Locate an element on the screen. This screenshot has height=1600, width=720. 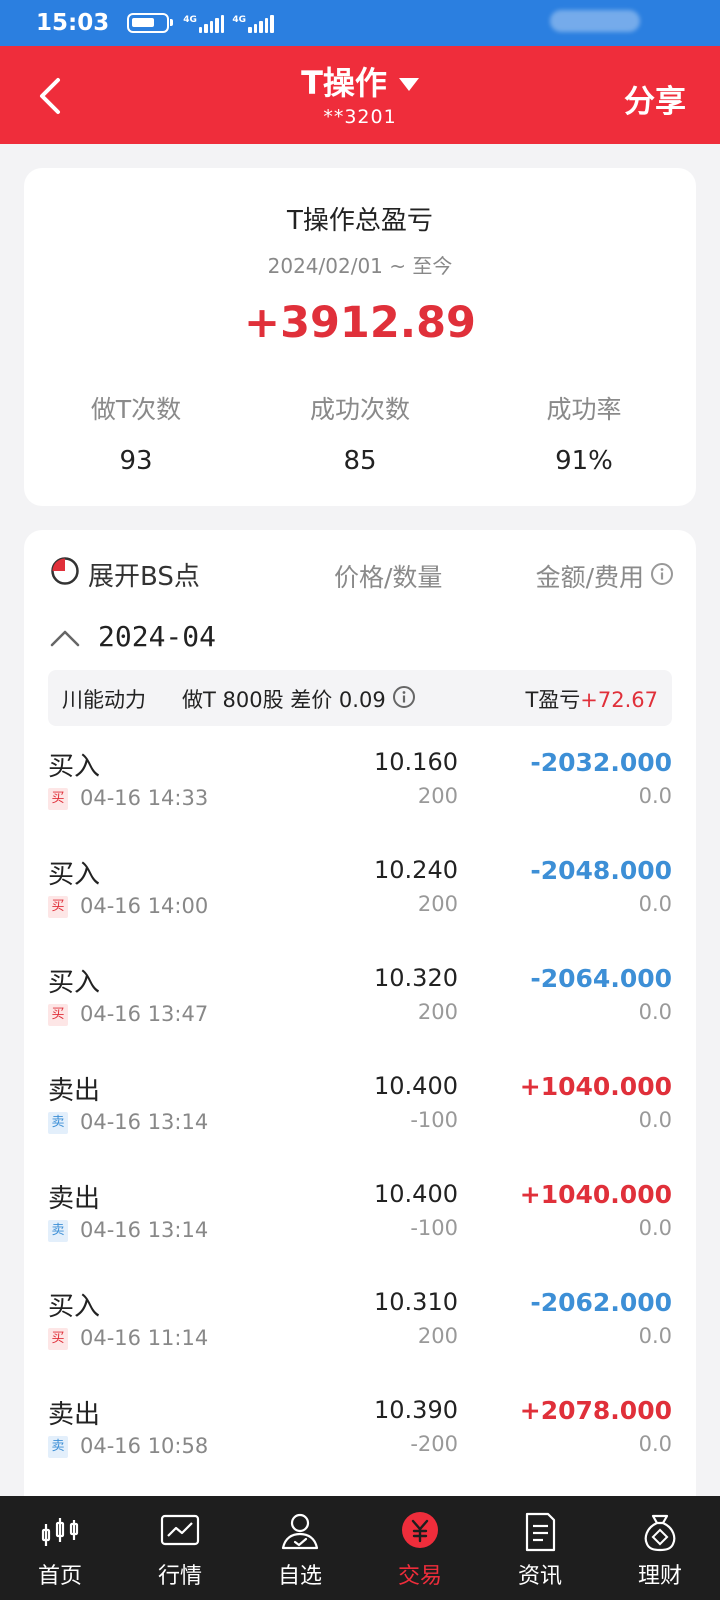
stats-row: 做T次数 93 成功次数 85 成功率 91% is located at coordinates (360, 433).